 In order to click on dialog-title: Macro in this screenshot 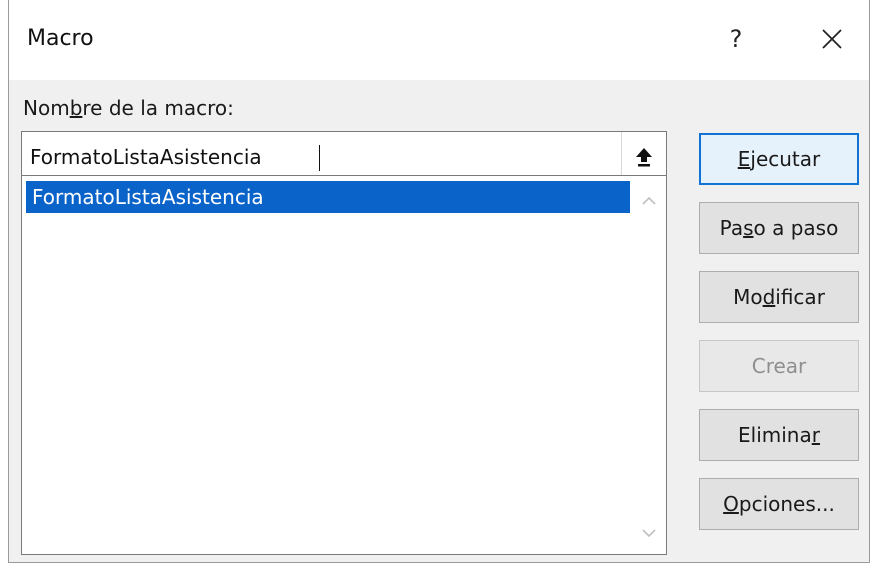, I will do `click(60, 38)`.